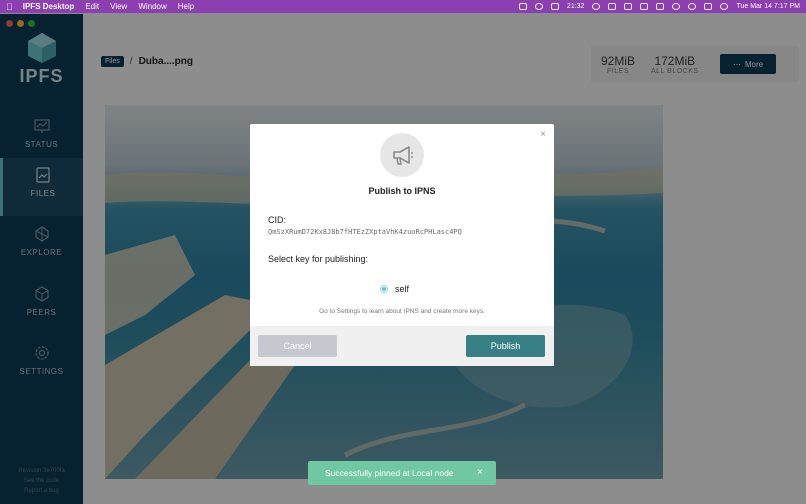 The height and width of the screenshot is (504, 806). Describe the element at coordinates (152, 6) in the screenshot. I see `menu-window: Window` at that location.